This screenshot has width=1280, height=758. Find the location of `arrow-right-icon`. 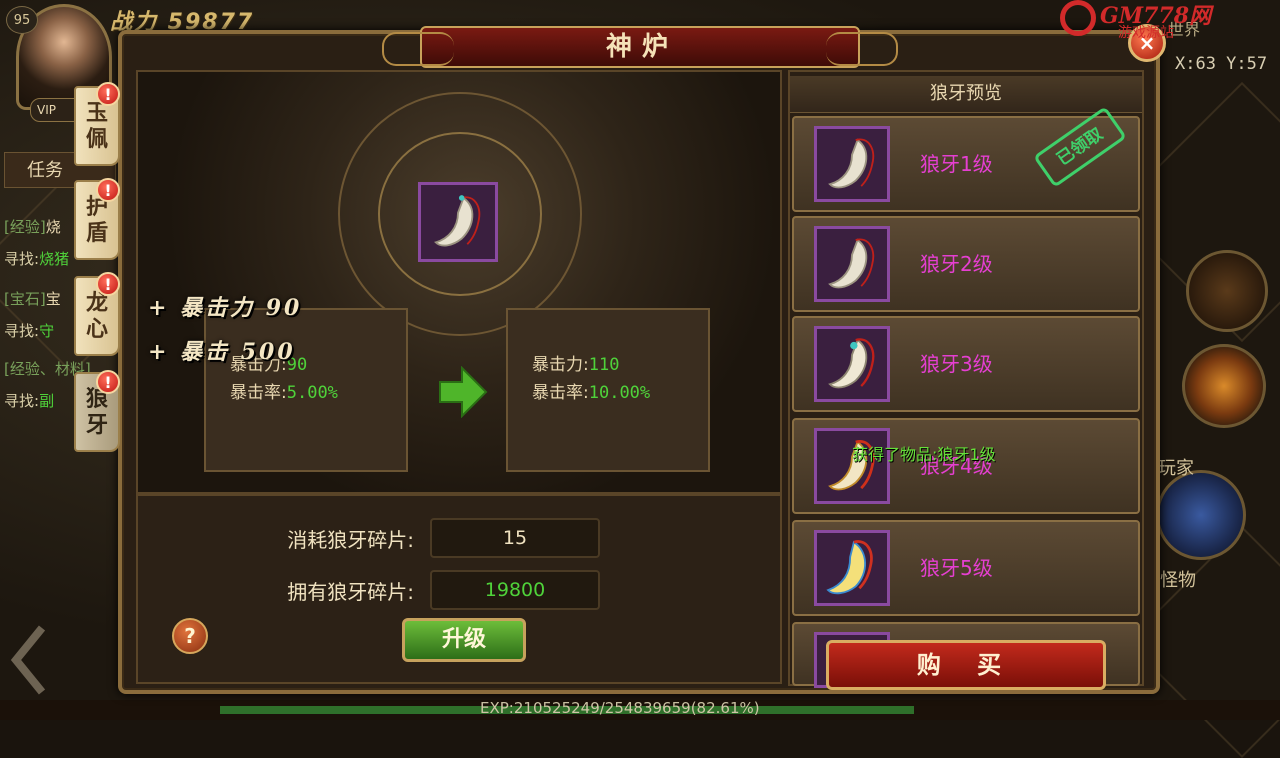

arrow-right-icon is located at coordinates (463, 392).